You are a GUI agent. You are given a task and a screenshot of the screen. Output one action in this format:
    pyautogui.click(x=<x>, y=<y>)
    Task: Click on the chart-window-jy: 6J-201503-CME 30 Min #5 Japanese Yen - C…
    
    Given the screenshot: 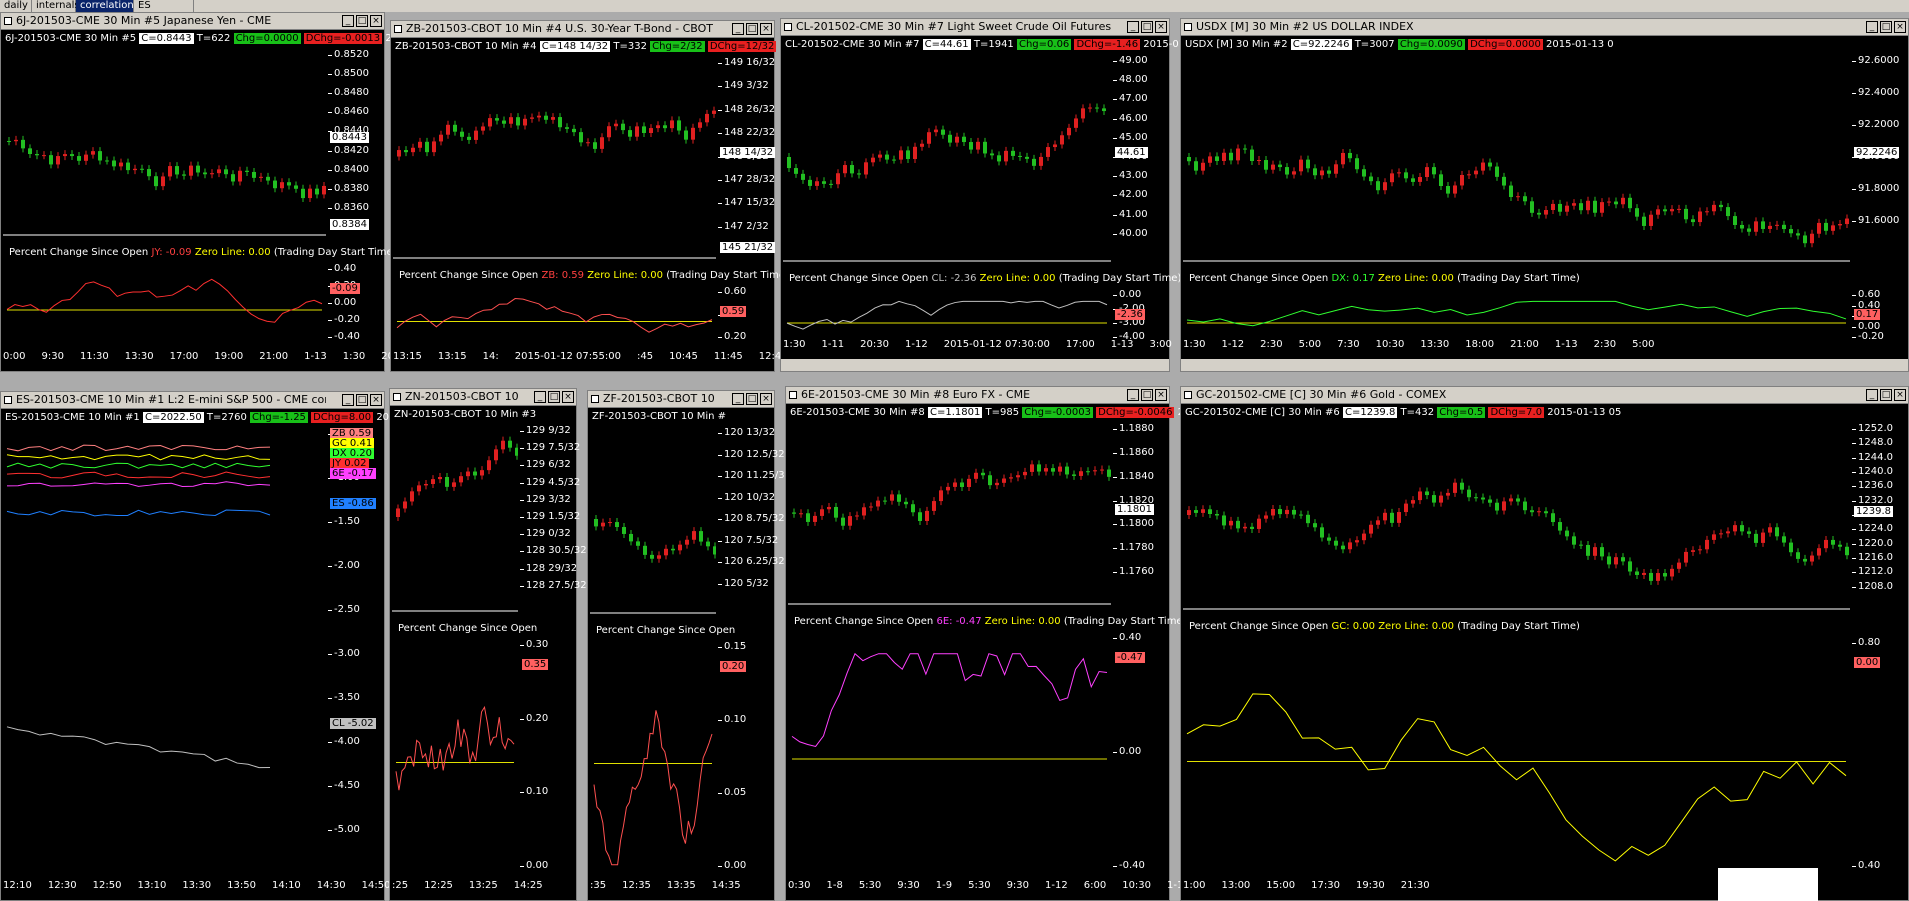 What is the action you would take?
    pyautogui.click(x=243, y=192)
    